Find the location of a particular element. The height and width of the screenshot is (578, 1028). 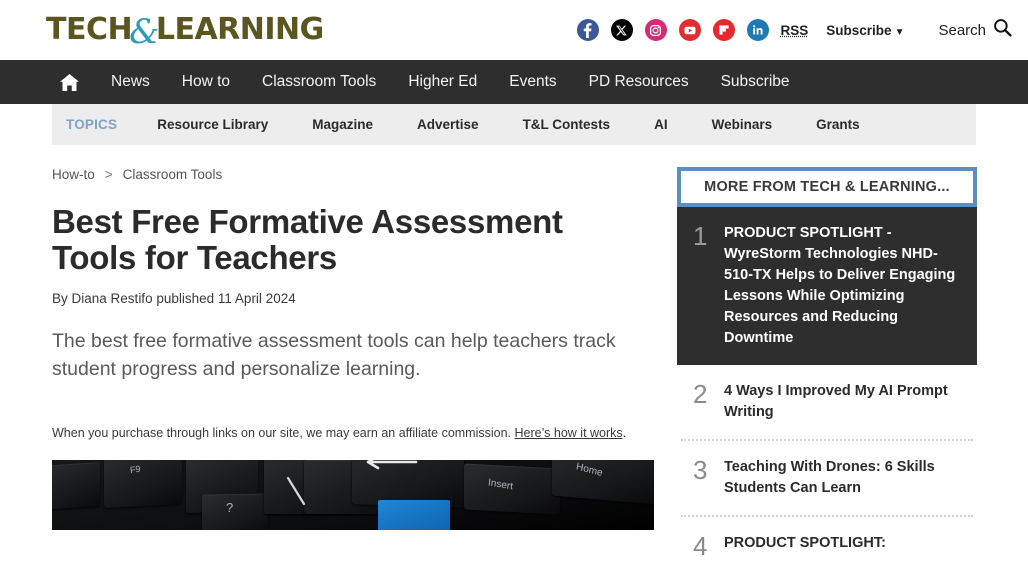

topics-item-grants: Grants is located at coordinates (838, 124).